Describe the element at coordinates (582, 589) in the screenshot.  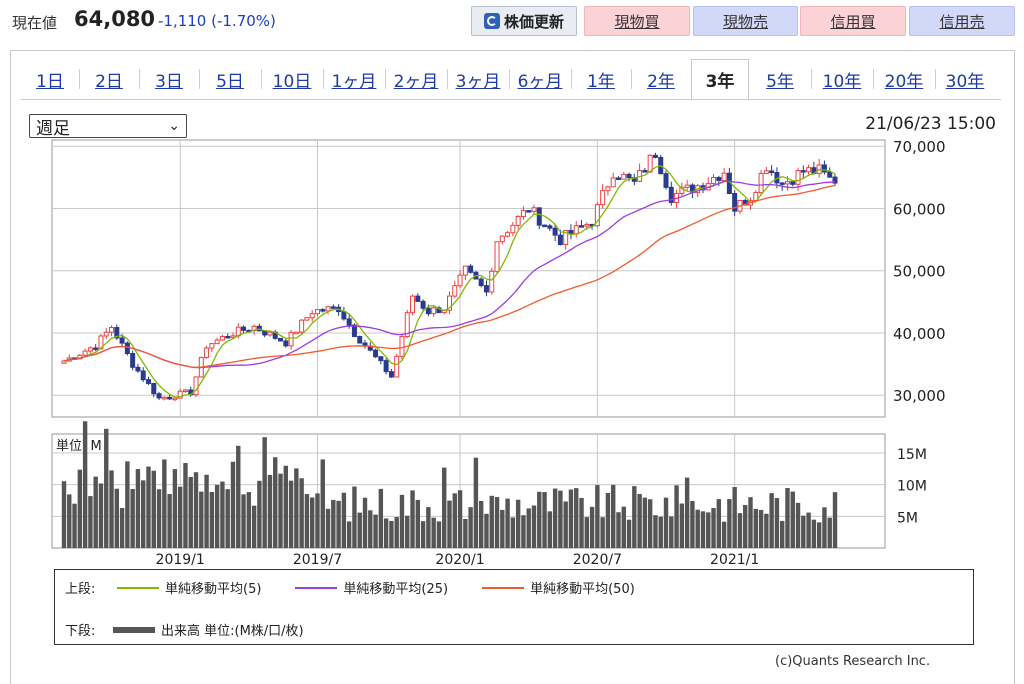
I see `legend-ma50-label: 単純移動平均(50)` at that location.